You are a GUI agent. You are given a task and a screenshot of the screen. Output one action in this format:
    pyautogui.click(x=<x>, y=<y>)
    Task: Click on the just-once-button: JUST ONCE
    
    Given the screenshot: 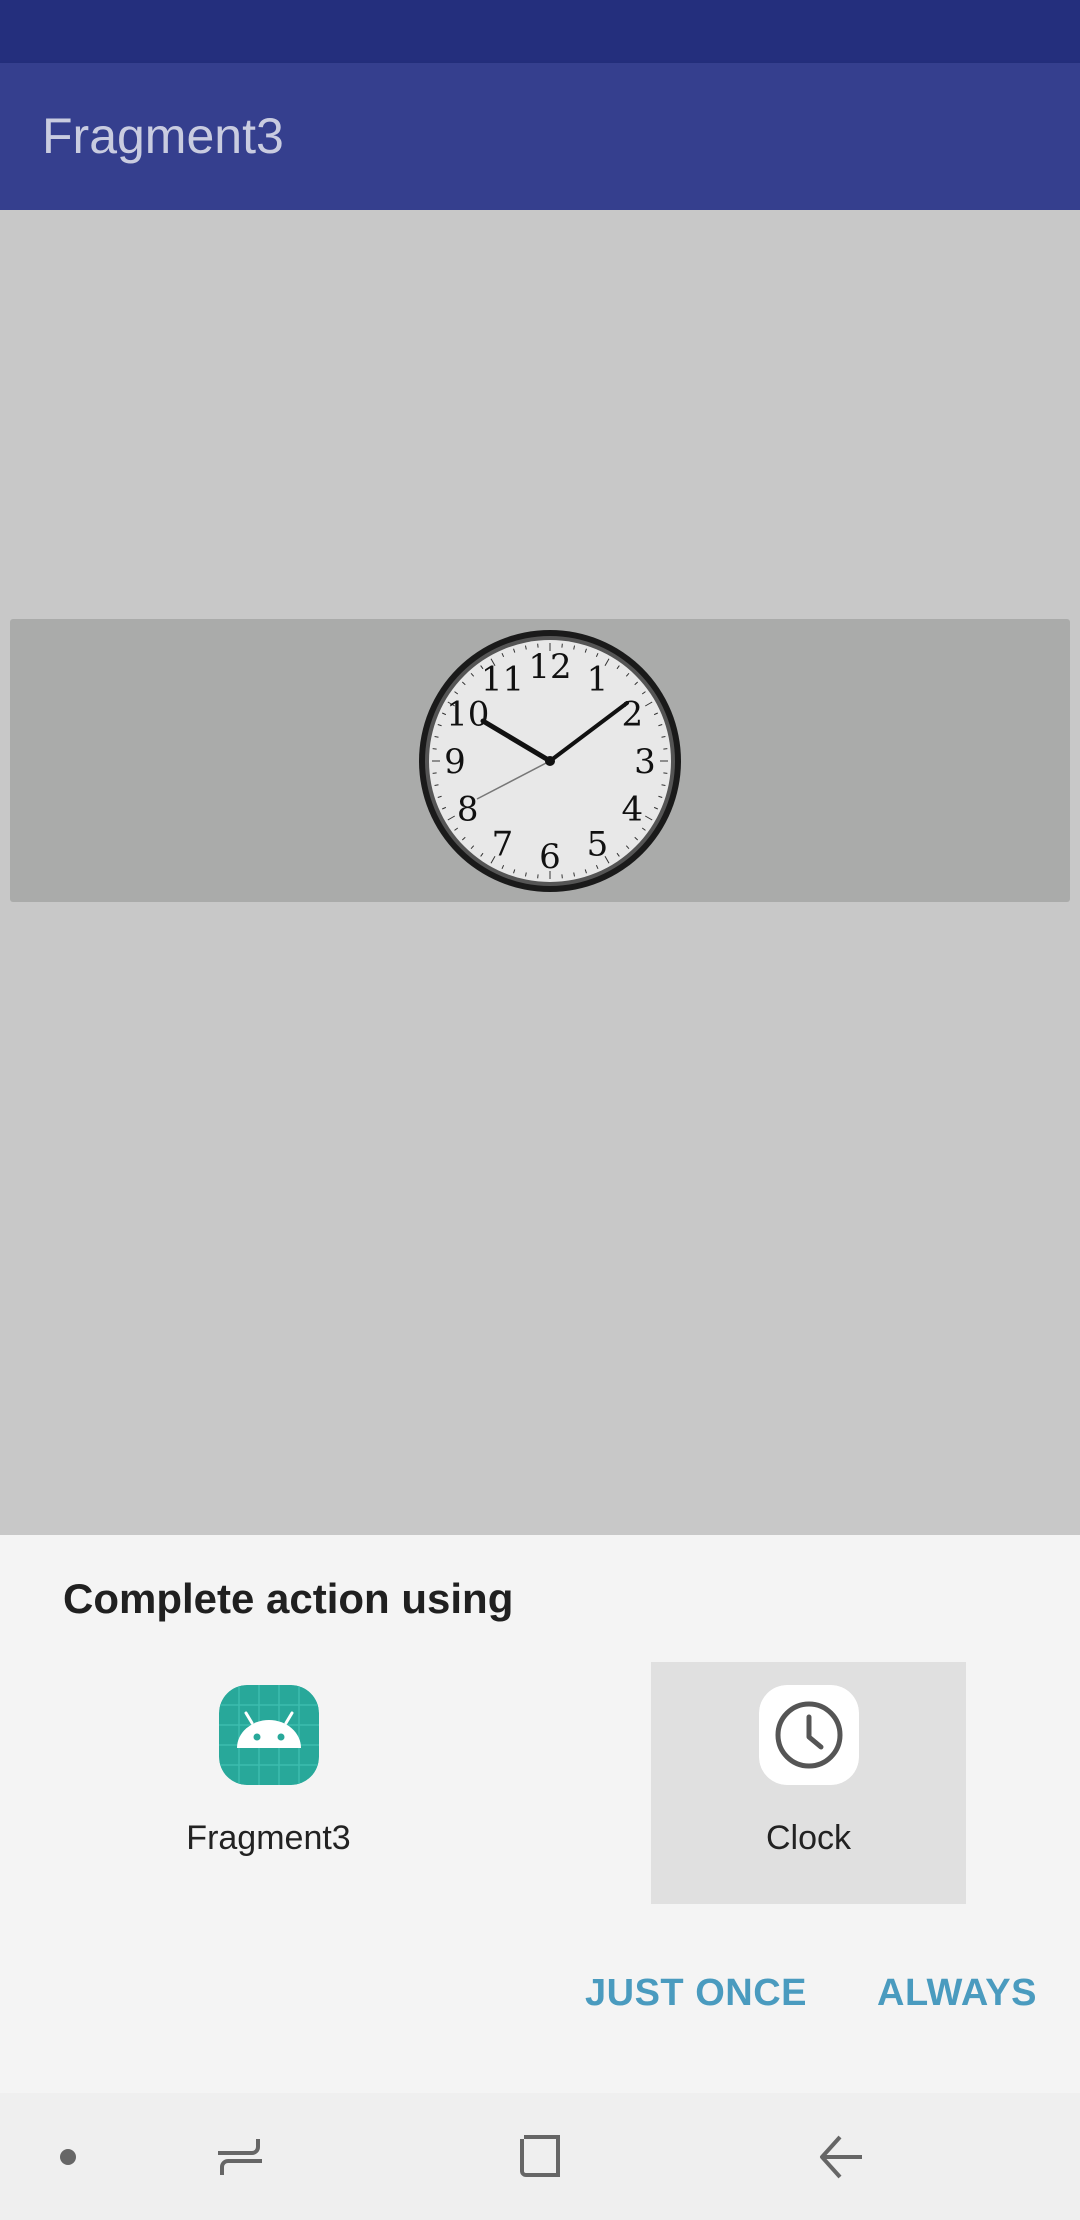 What is the action you would take?
    pyautogui.click(x=696, y=1993)
    